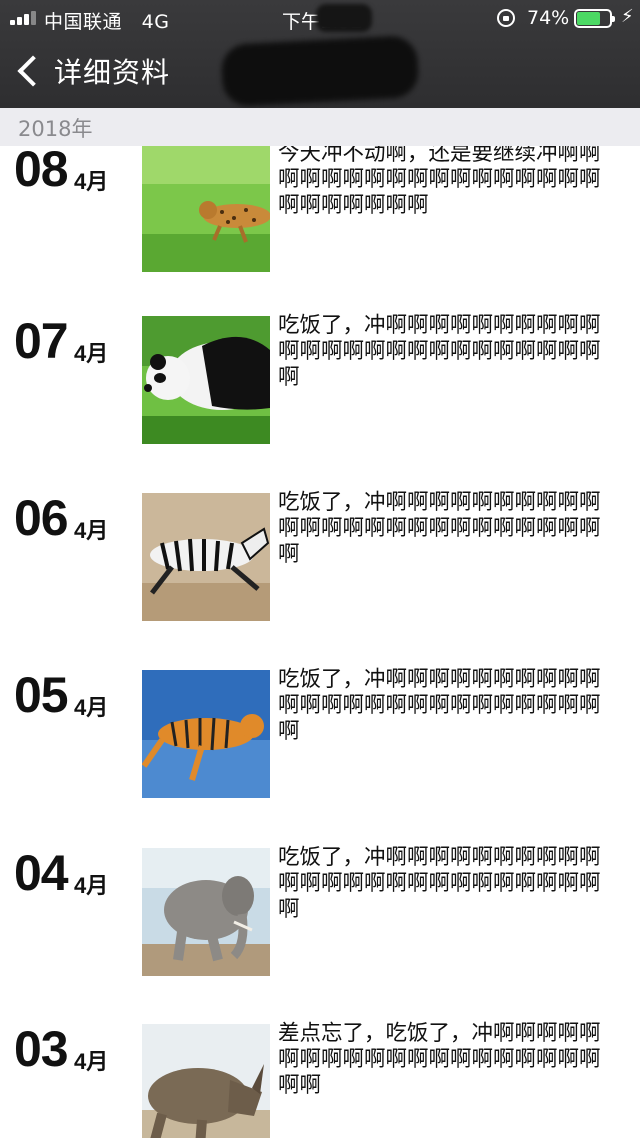 This screenshot has width=640, height=1138. What do you see at coordinates (41, 873) in the screenshot?
I see `post-day: 04` at bounding box center [41, 873].